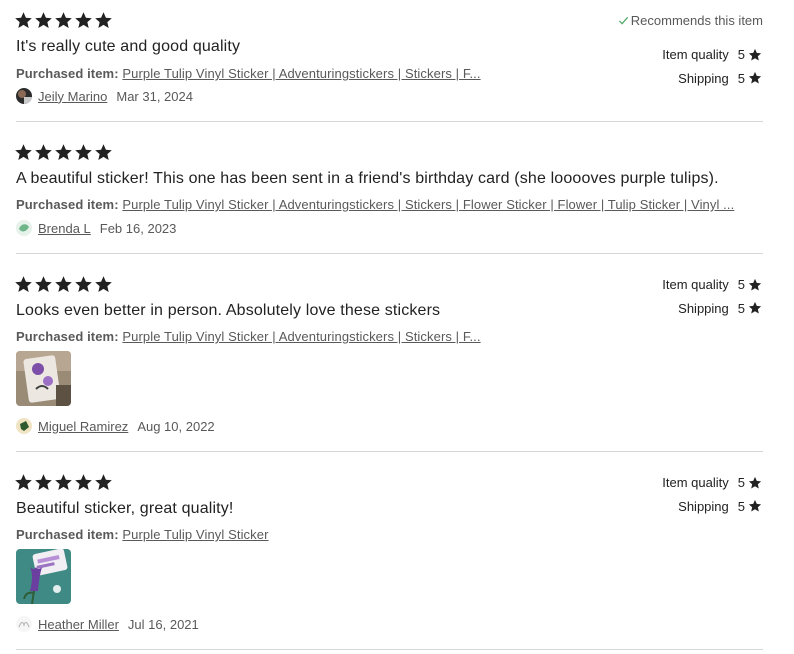  Describe the element at coordinates (696, 20) in the screenshot. I see `recommends-label: Recommends this item` at that location.